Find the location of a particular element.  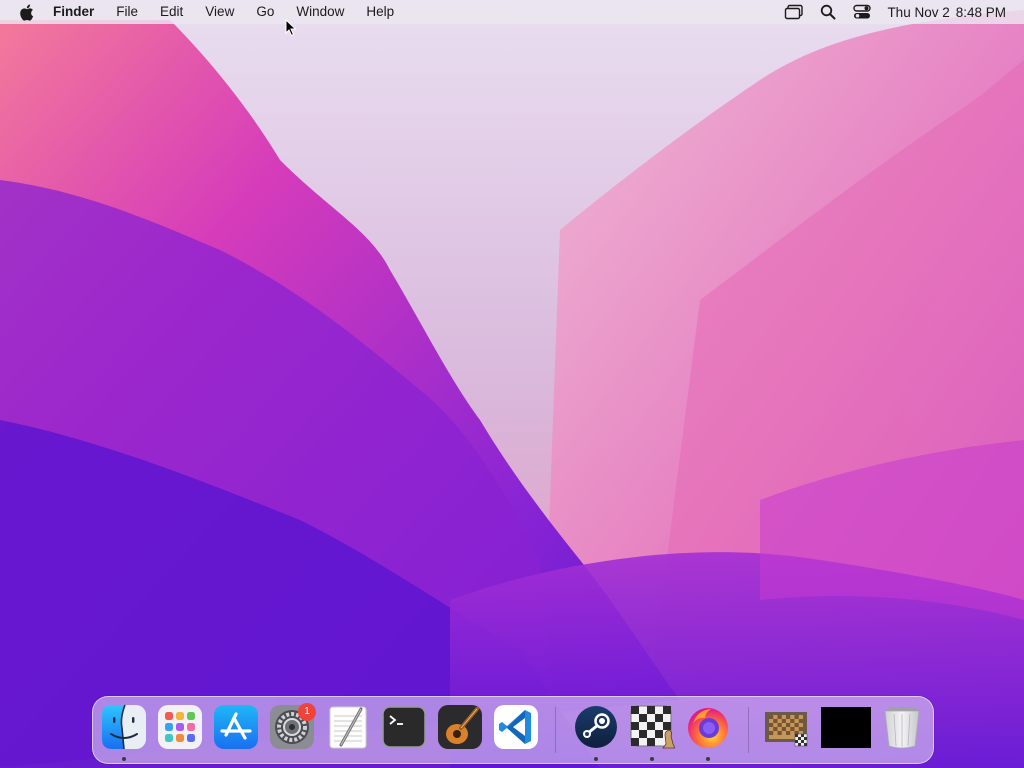

dock-chess-window-thumbnail-icon is located at coordinates (786, 727).